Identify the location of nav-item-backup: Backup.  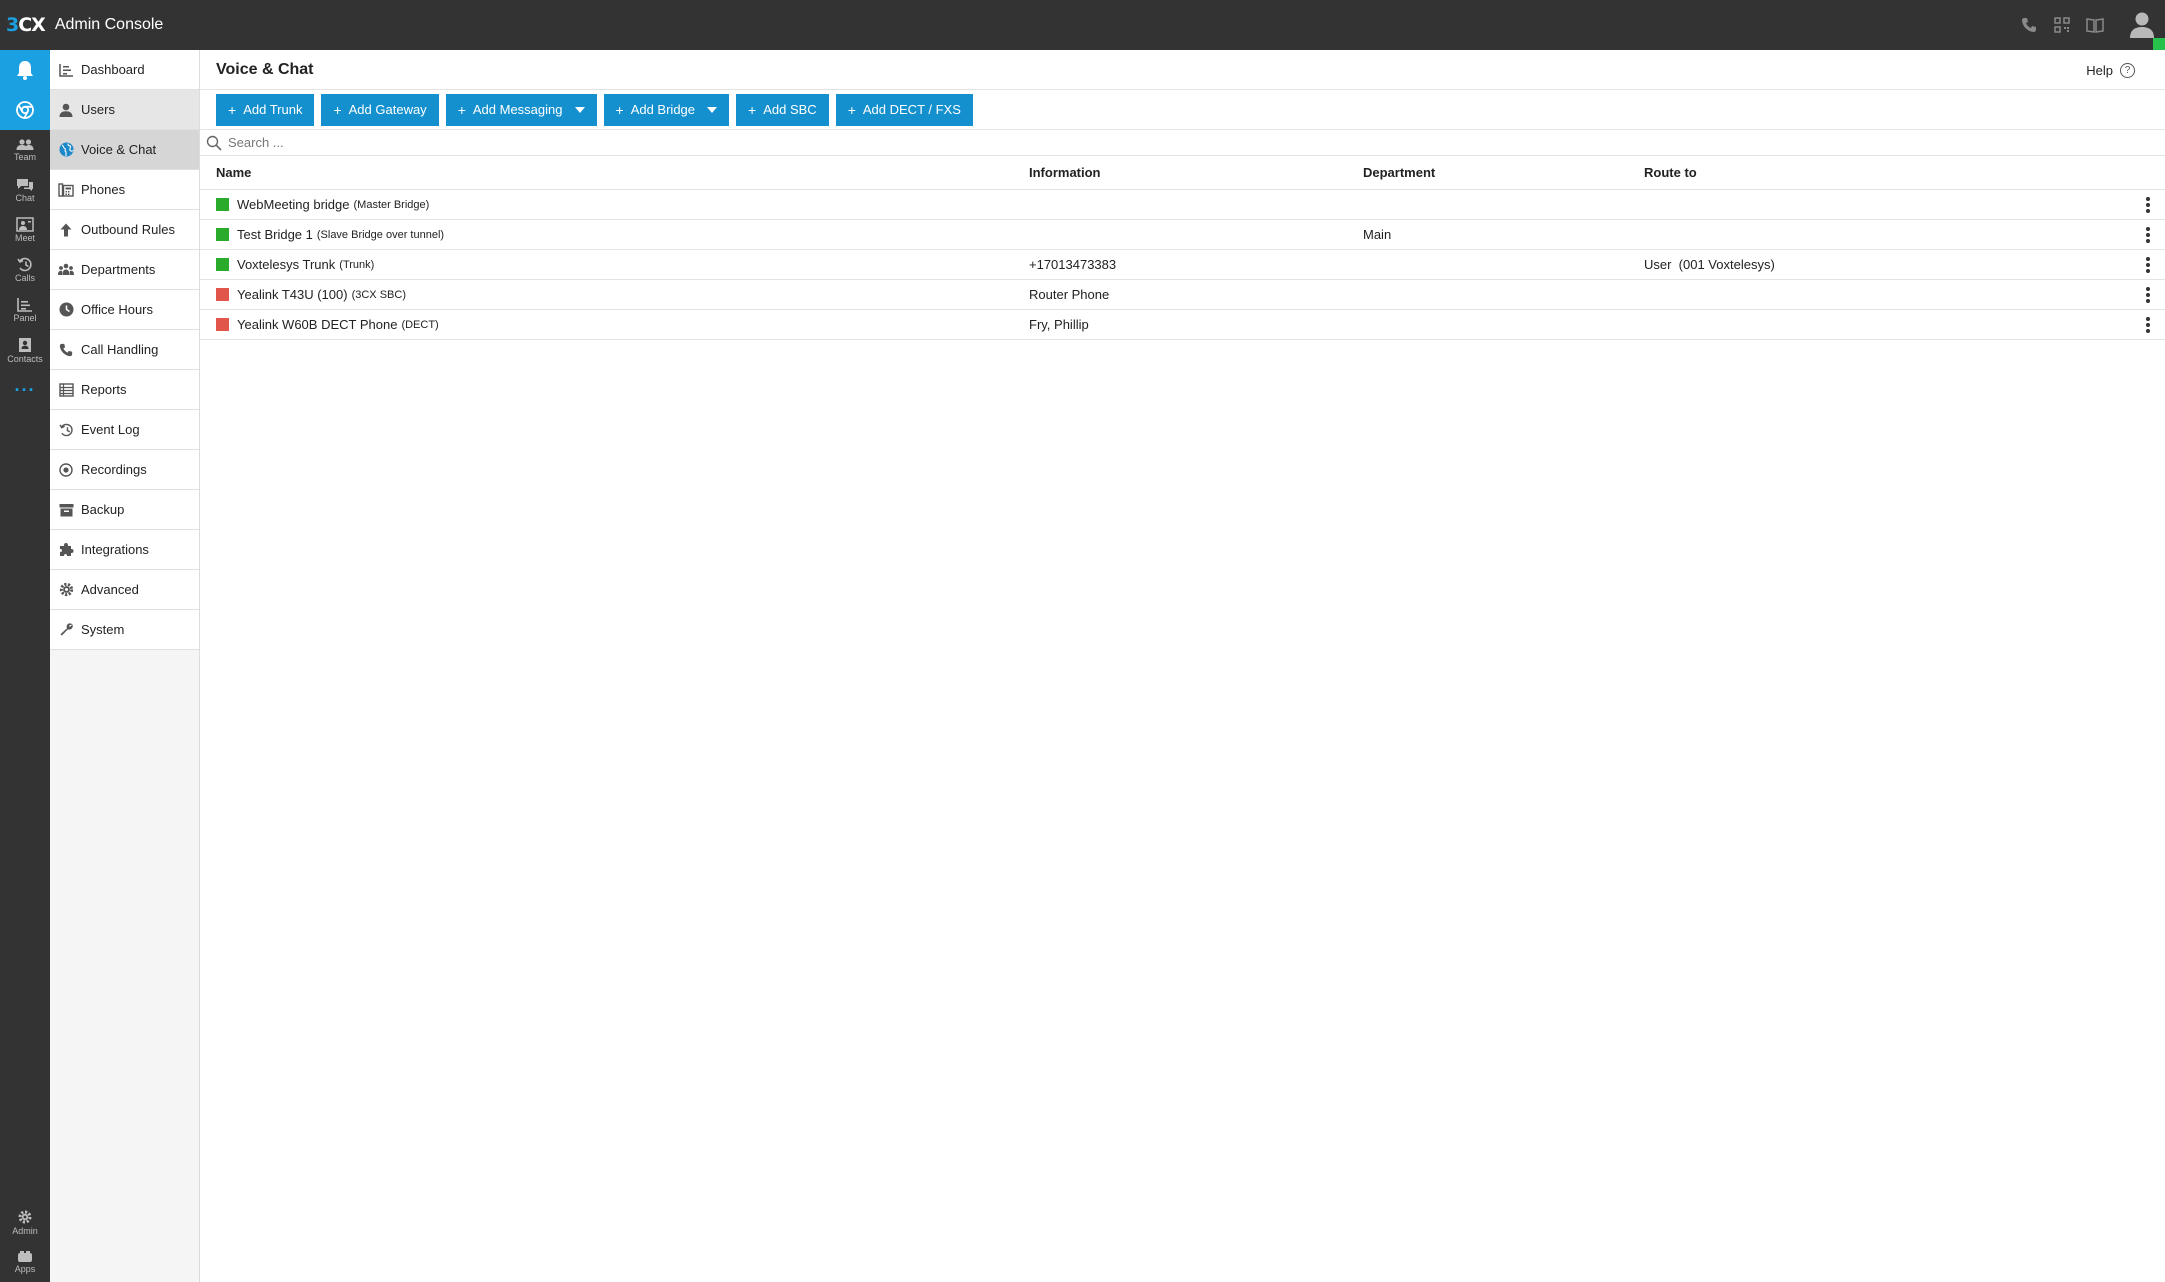
(124, 510).